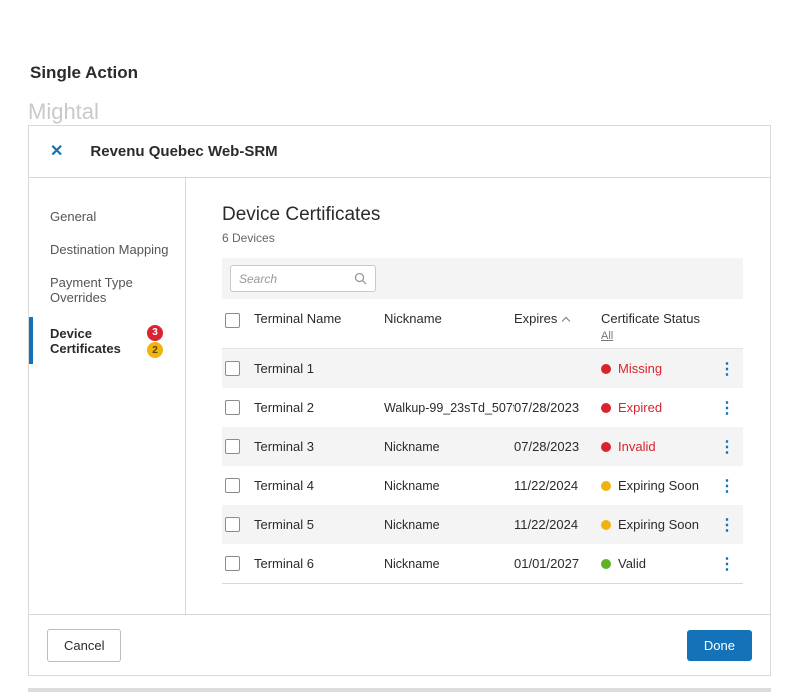 This screenshot has height=698, width=792. I want to click on sidebar-item: Payment Type Overrides, so click(107, 290).